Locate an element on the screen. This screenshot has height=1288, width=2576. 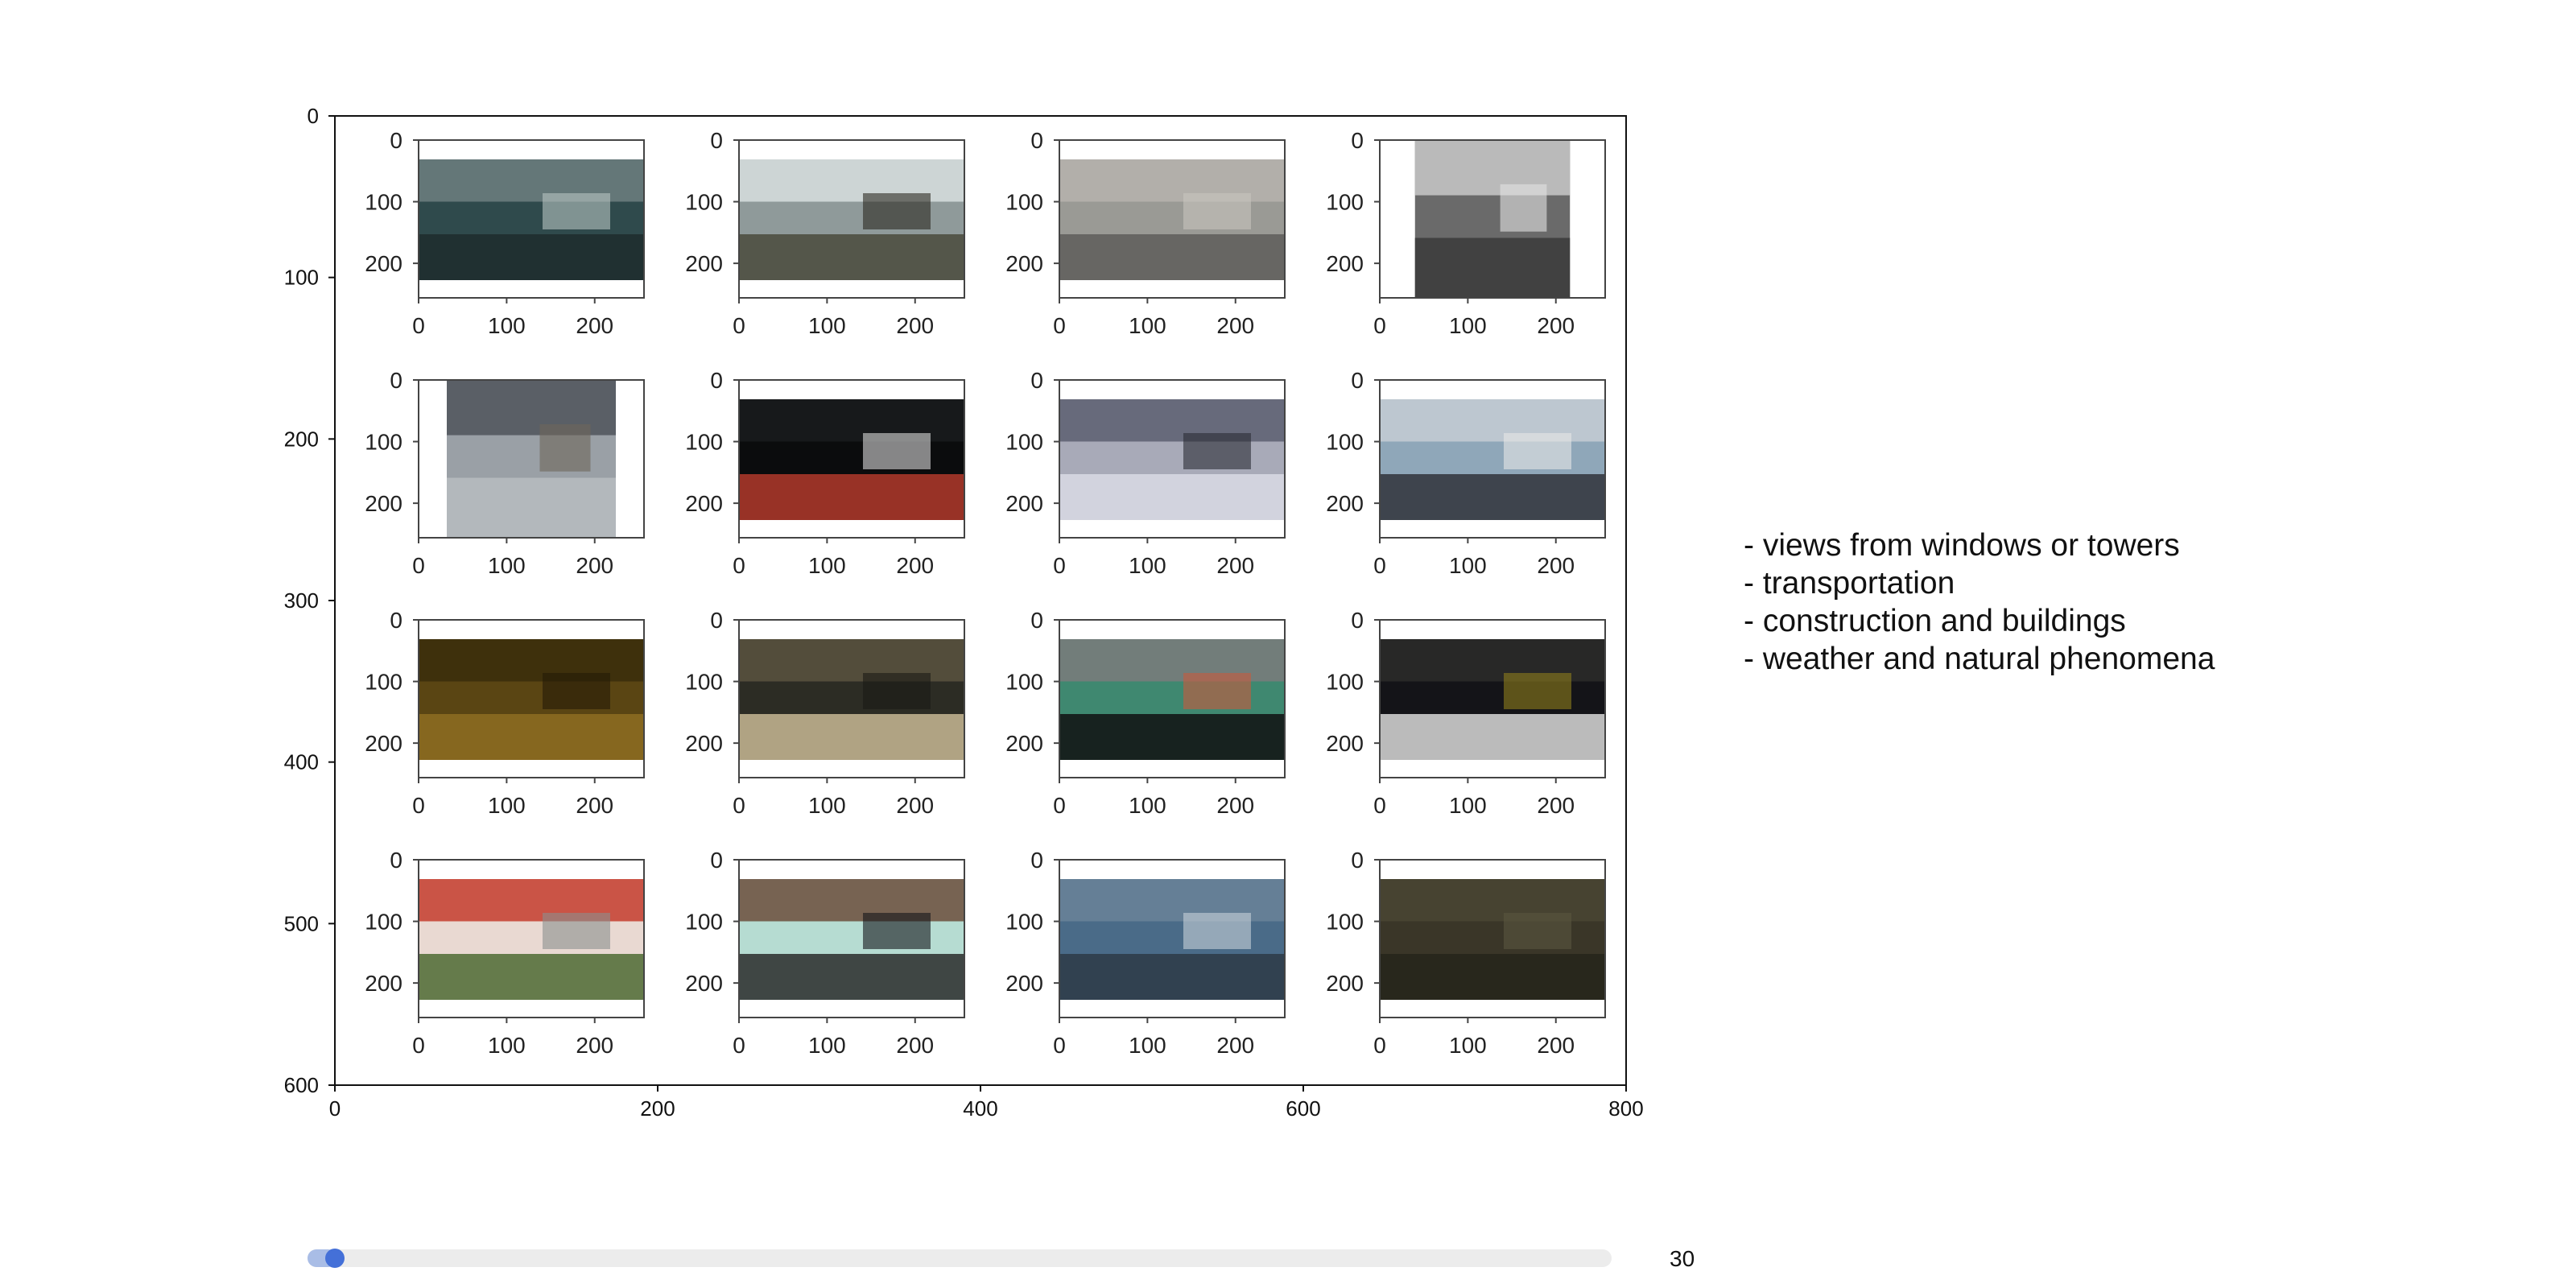
slider-track is located at coordinates (960, 1258).